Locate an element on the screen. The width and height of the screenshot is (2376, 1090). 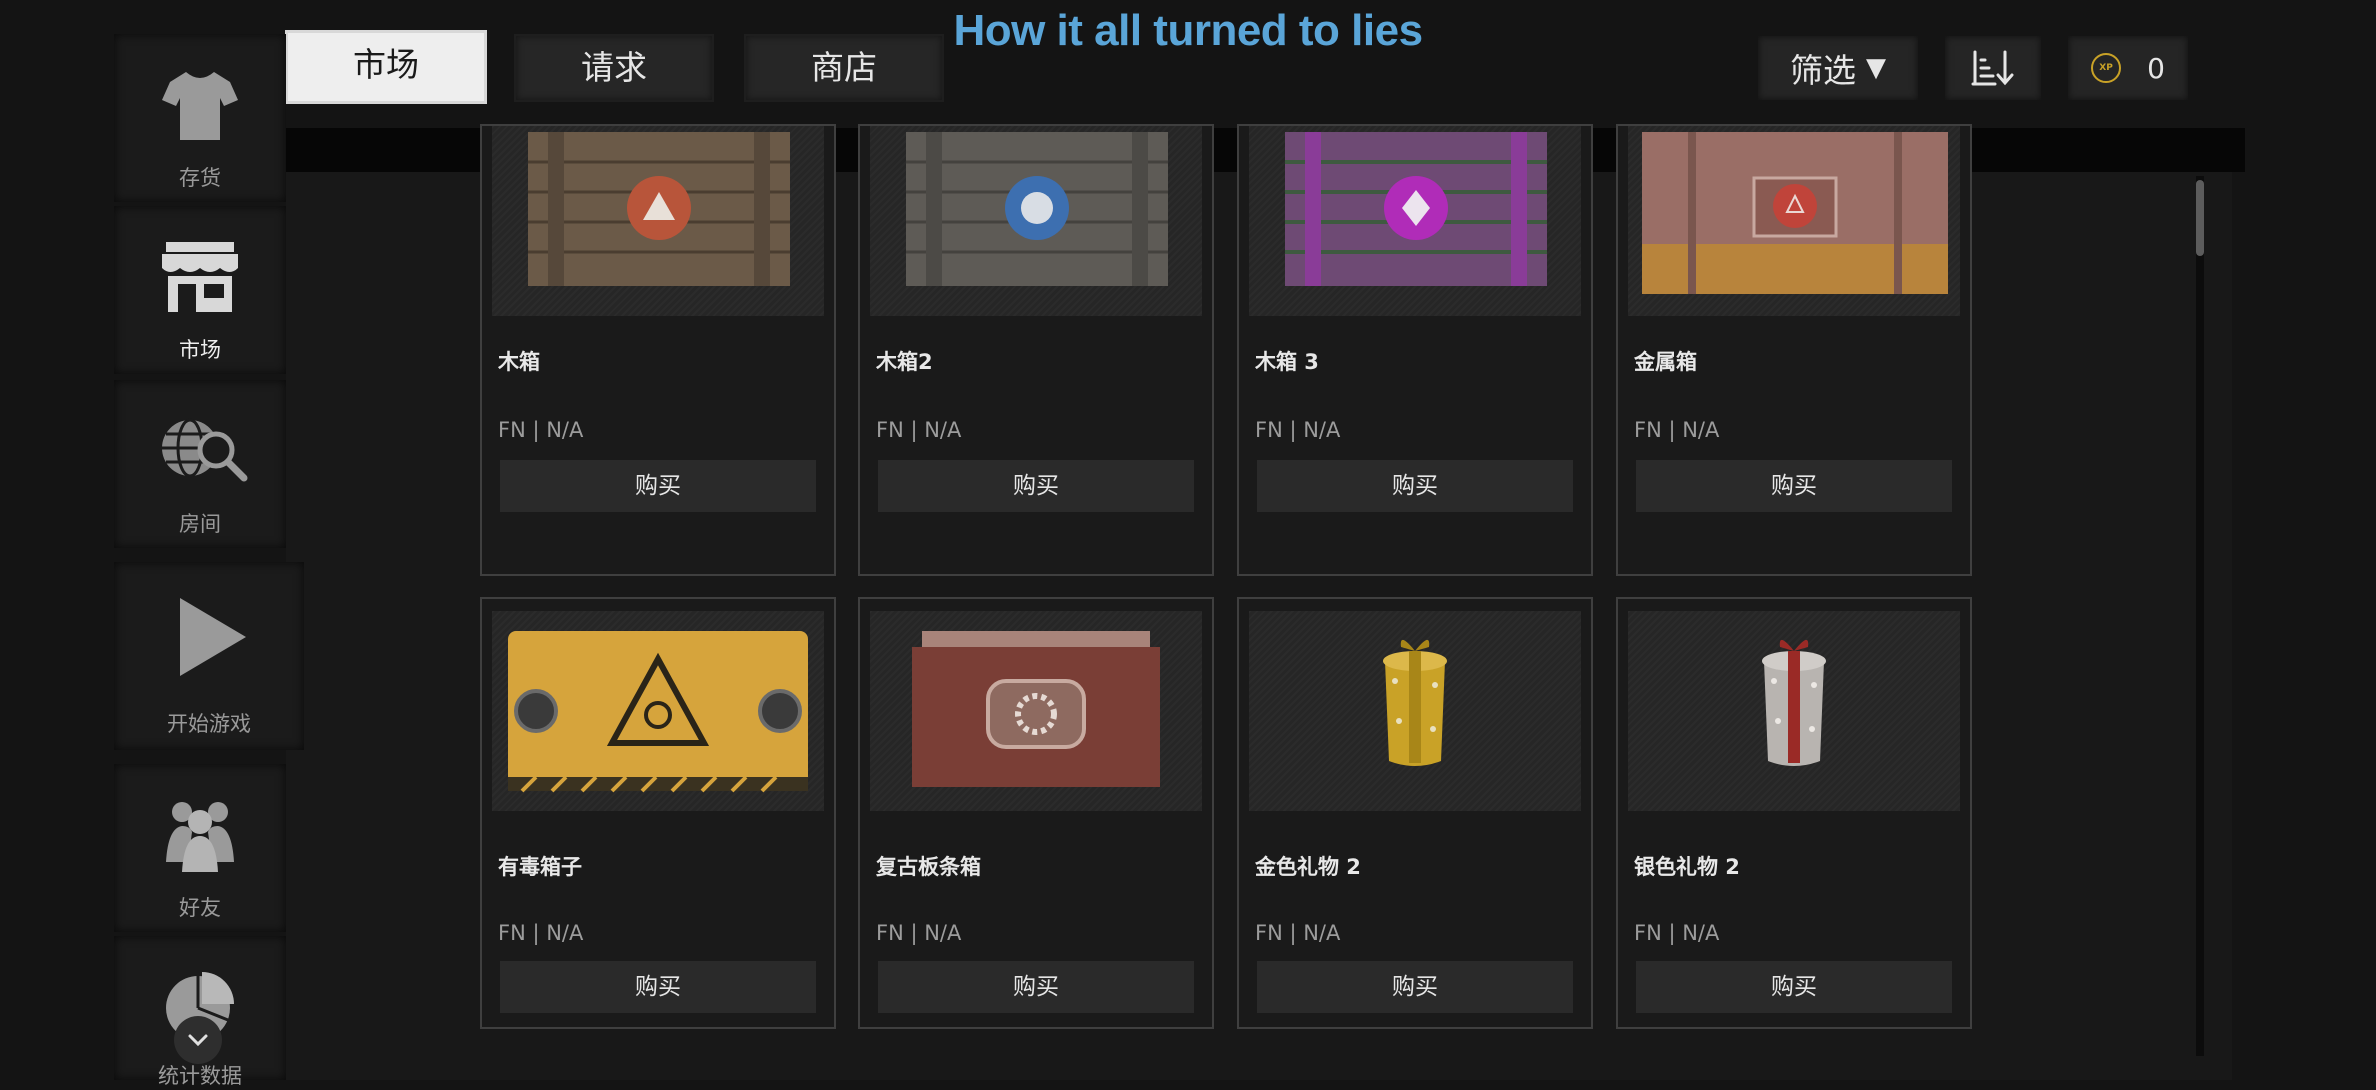
chevron-down-icon is located at coordinates (198, 1040).